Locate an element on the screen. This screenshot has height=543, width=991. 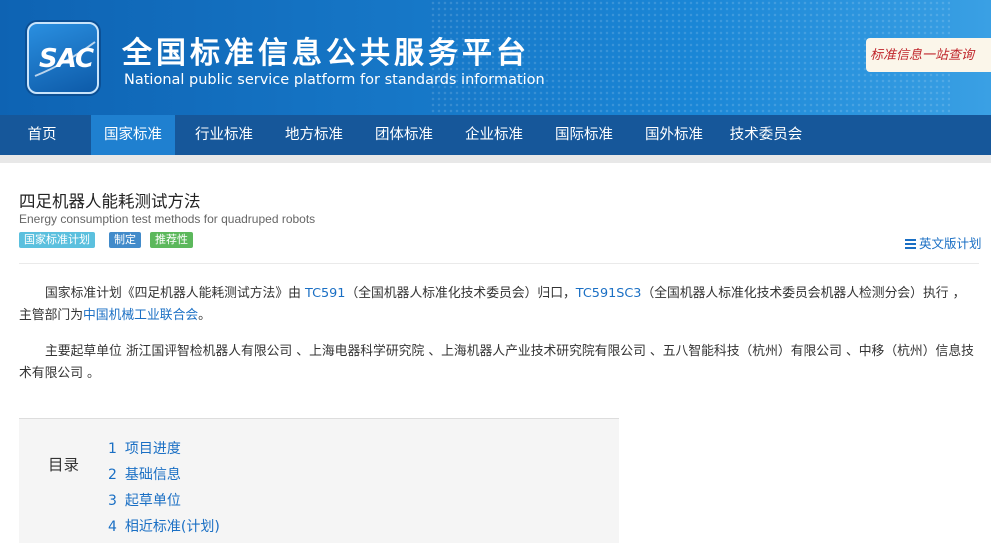
toc-item-label: 项目进度 is located at coordinates (152, 449).